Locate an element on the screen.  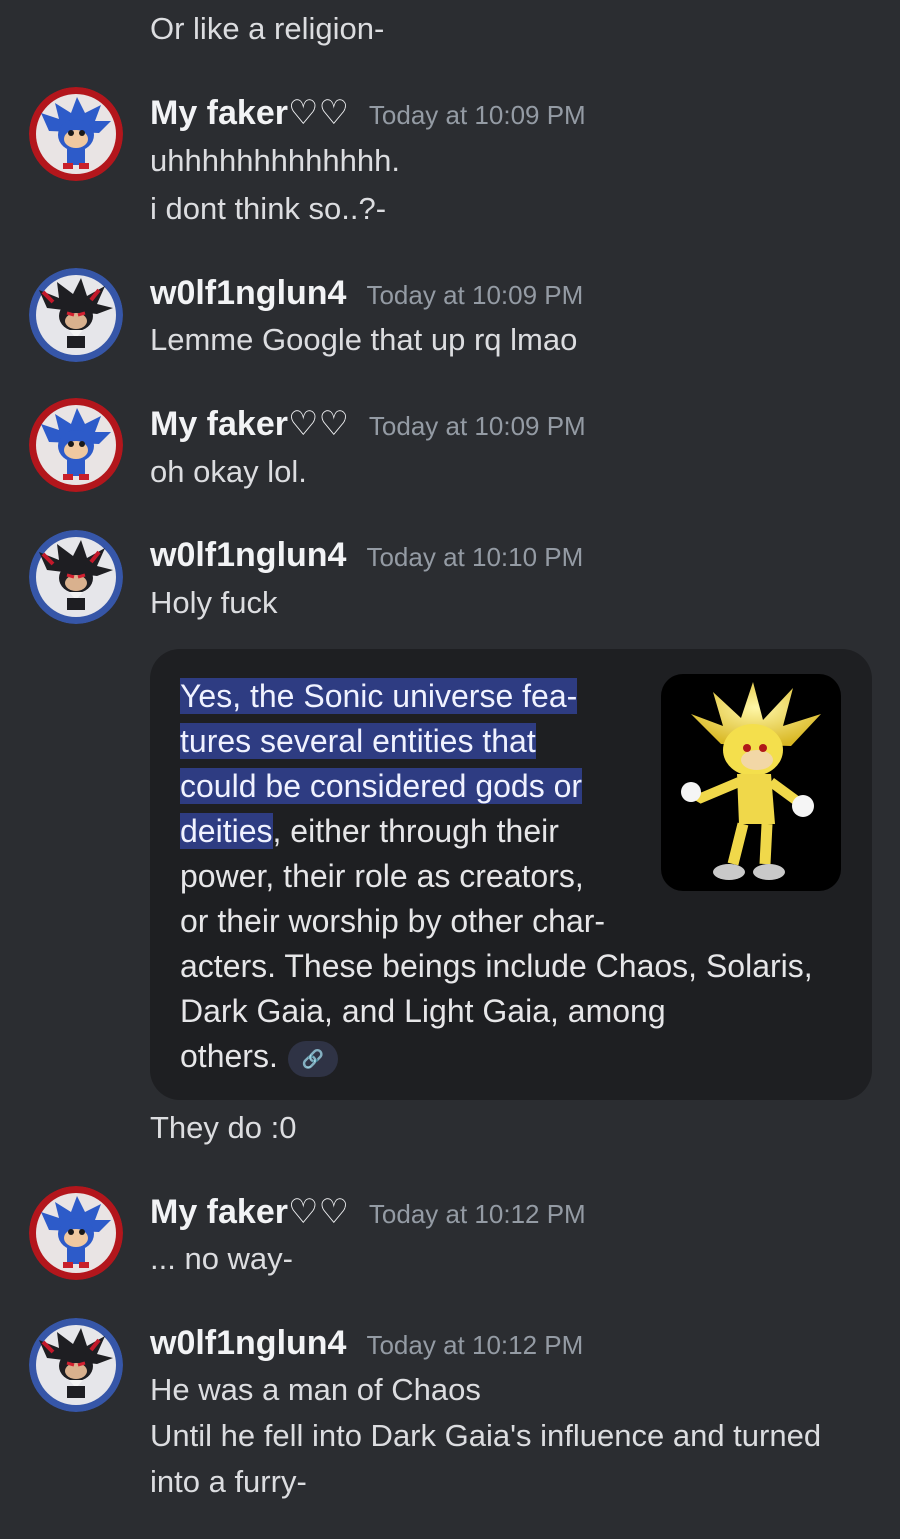
highlighted-text: deities is located at coordinates (226, 831).